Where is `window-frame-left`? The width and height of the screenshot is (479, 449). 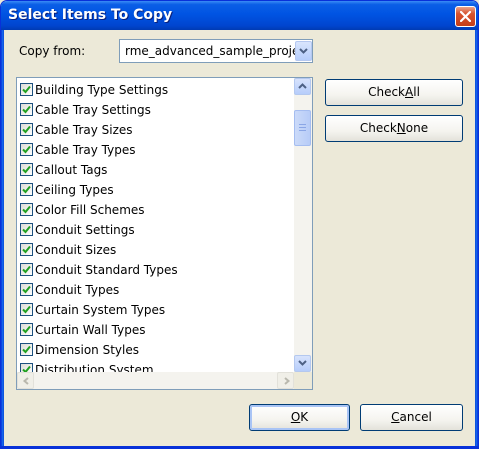
window-frame-left is located at coordinates (2, 239).